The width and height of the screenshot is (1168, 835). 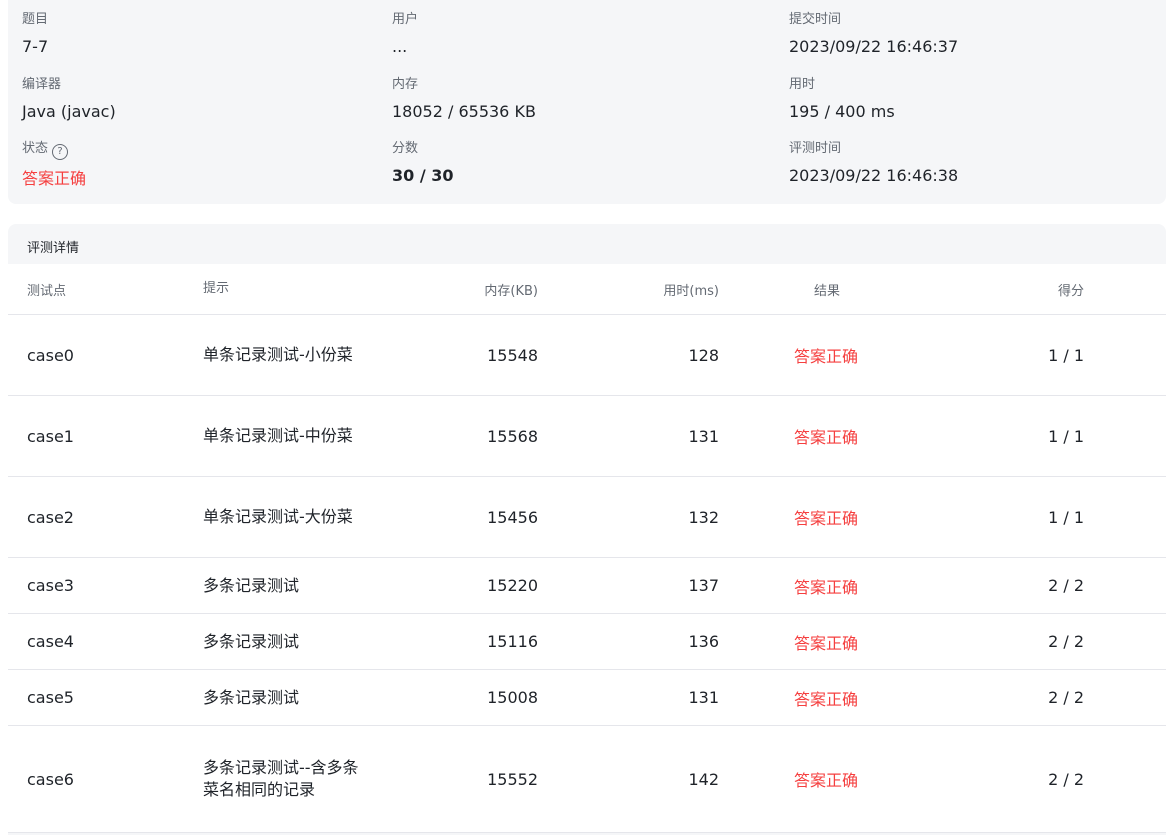 I want to click on field-status: 状态? 答案正确, so click(x=54, y=165).